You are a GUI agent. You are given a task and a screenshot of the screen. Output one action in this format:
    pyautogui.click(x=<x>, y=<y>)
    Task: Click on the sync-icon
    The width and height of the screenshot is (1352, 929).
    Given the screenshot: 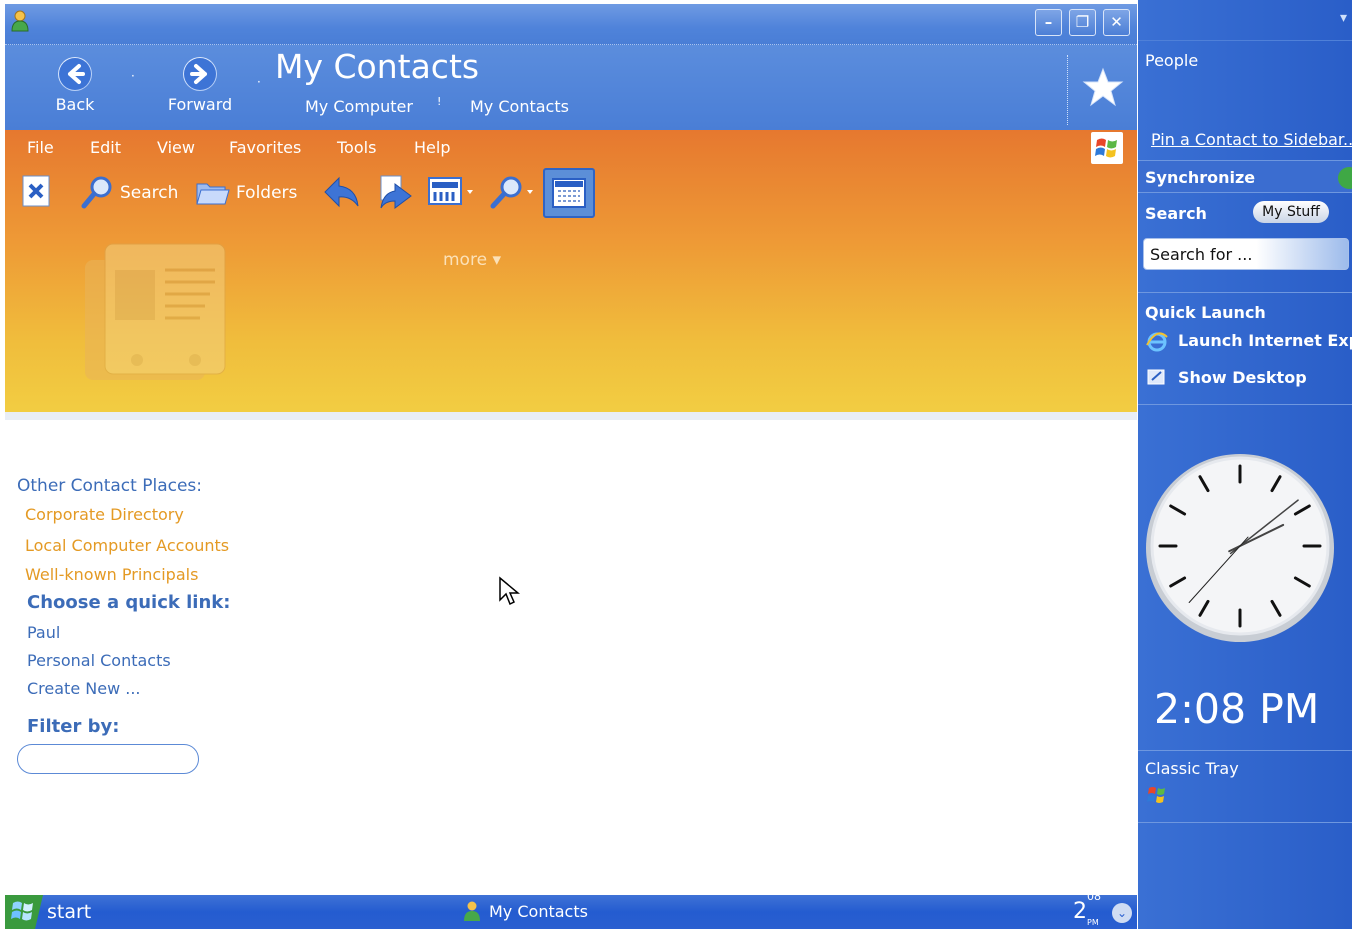 What is the action you would take?
    pyautogui.click(x=1345, y=178)
    